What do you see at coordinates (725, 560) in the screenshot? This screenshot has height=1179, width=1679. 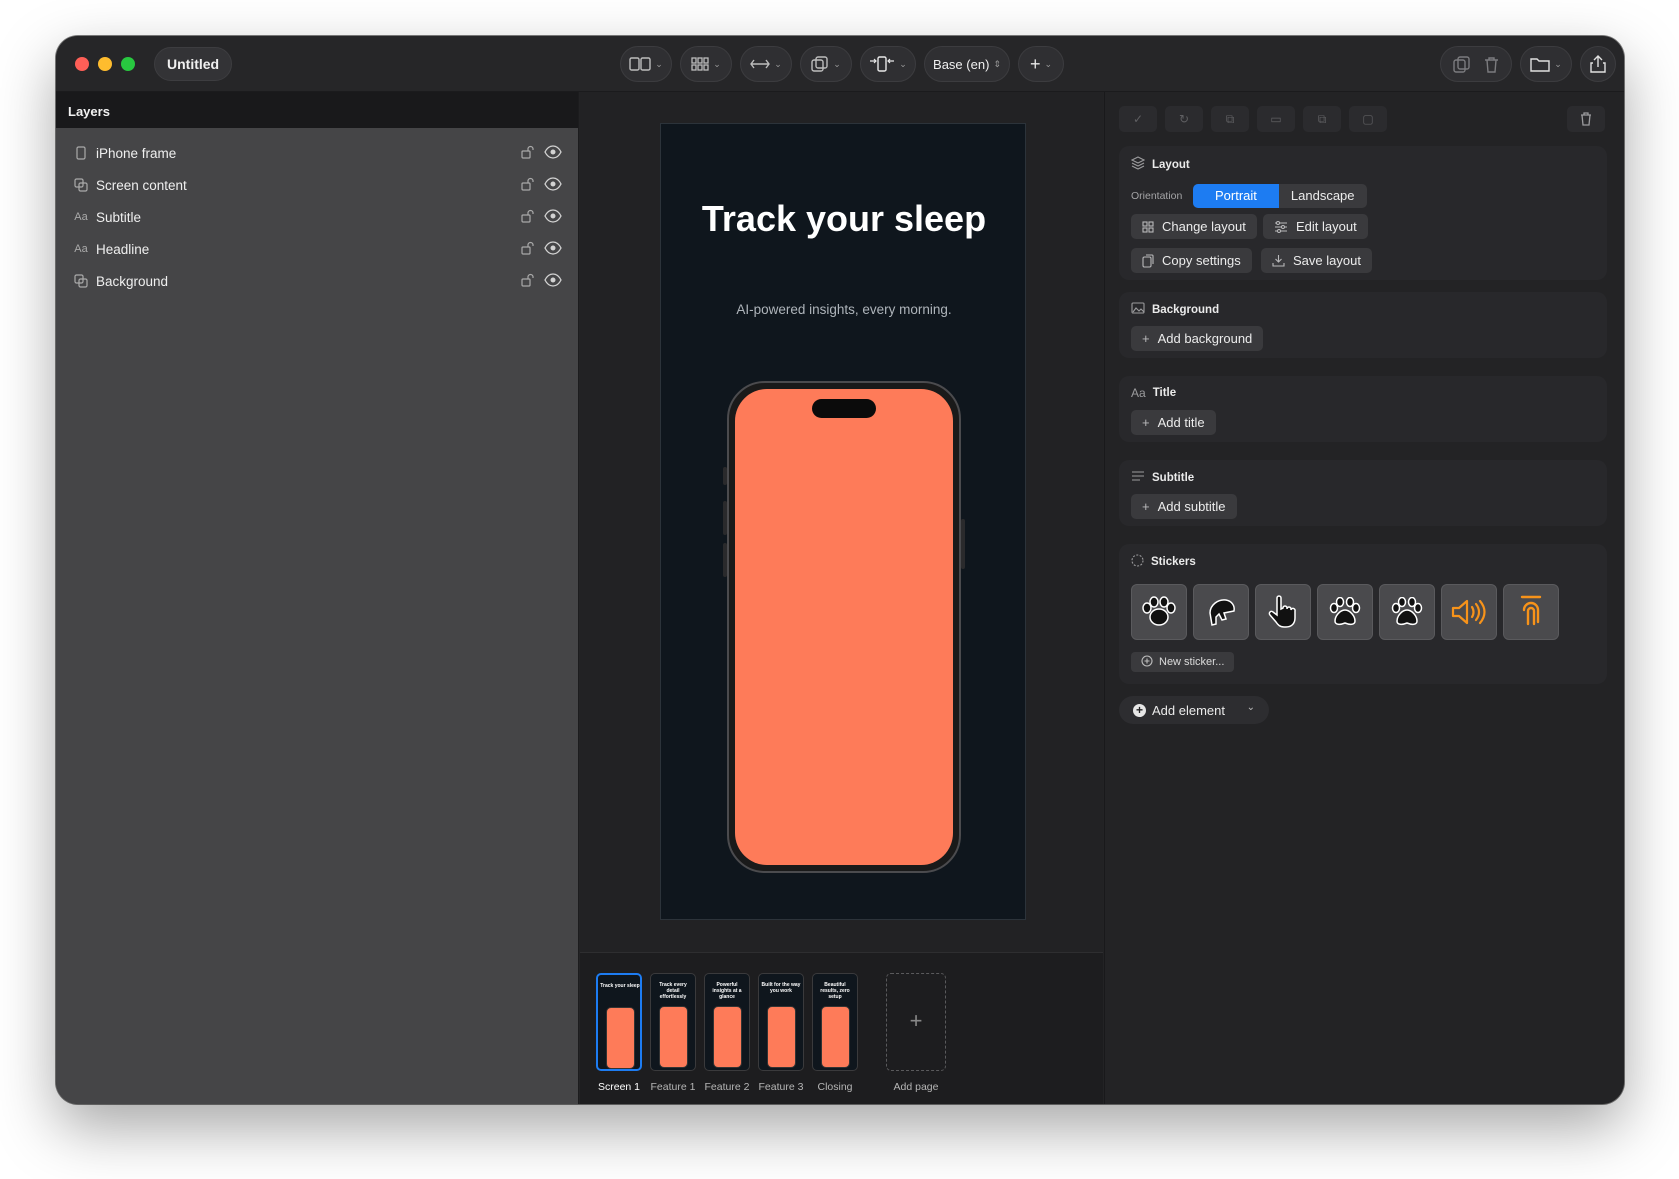 I see `phone-side-button` at bounding box center [725, 560].